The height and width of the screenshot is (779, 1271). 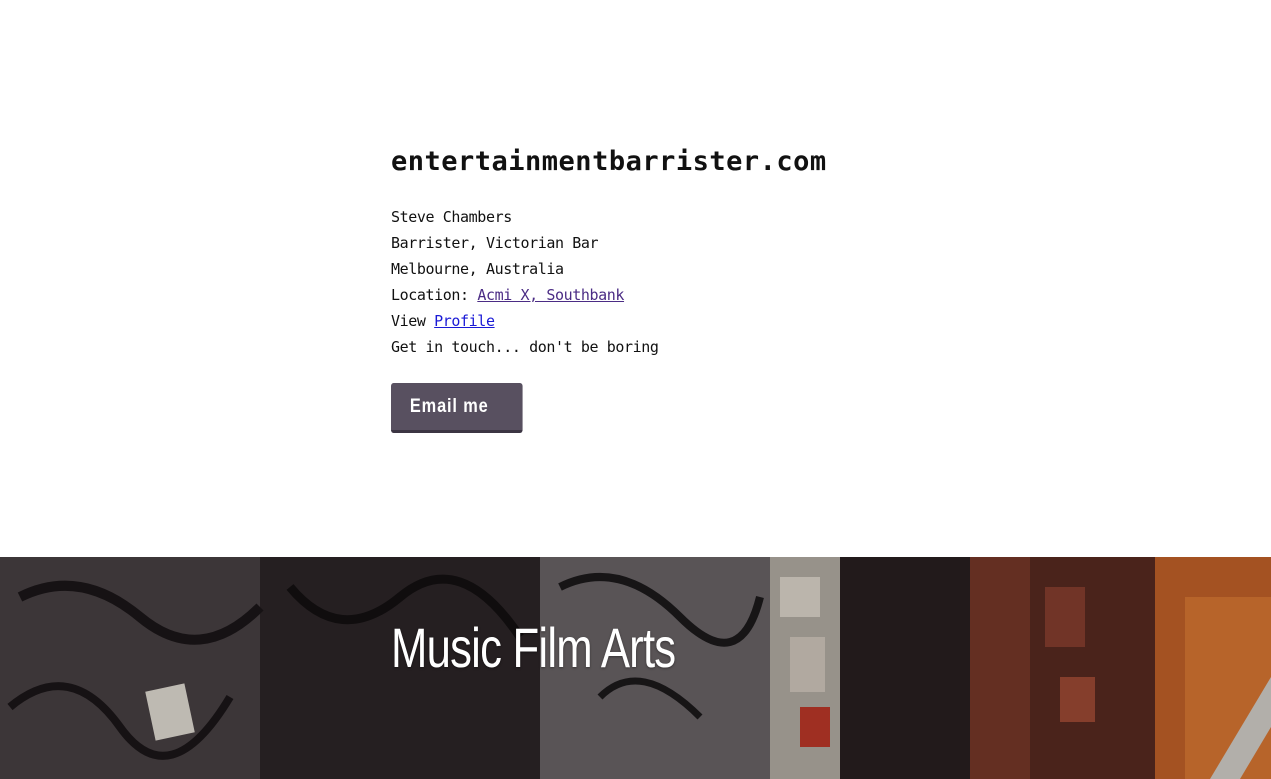 What do you see at coordinates (691, 295) in the screenshot?
I see `location-line: Location: Acmi X, Southbank` at bounding box center [691, 295].